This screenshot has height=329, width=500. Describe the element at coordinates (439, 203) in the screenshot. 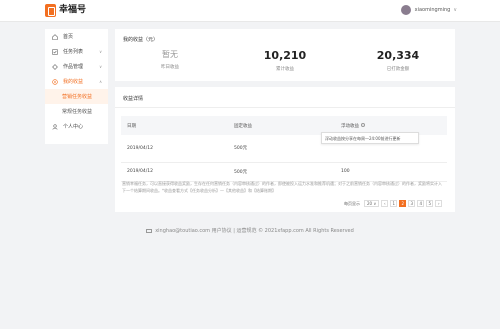

I see `next-page-button: ›` at that location.